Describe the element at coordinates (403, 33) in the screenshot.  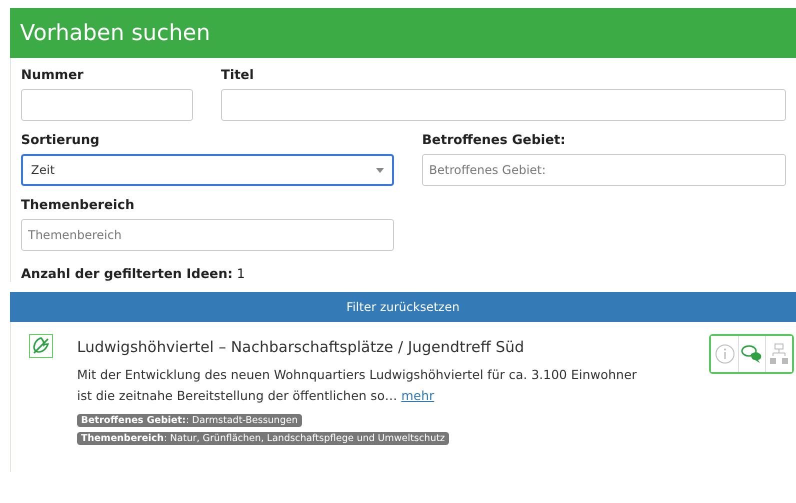
I see `page-title: Vorhaben suchen` at that location.